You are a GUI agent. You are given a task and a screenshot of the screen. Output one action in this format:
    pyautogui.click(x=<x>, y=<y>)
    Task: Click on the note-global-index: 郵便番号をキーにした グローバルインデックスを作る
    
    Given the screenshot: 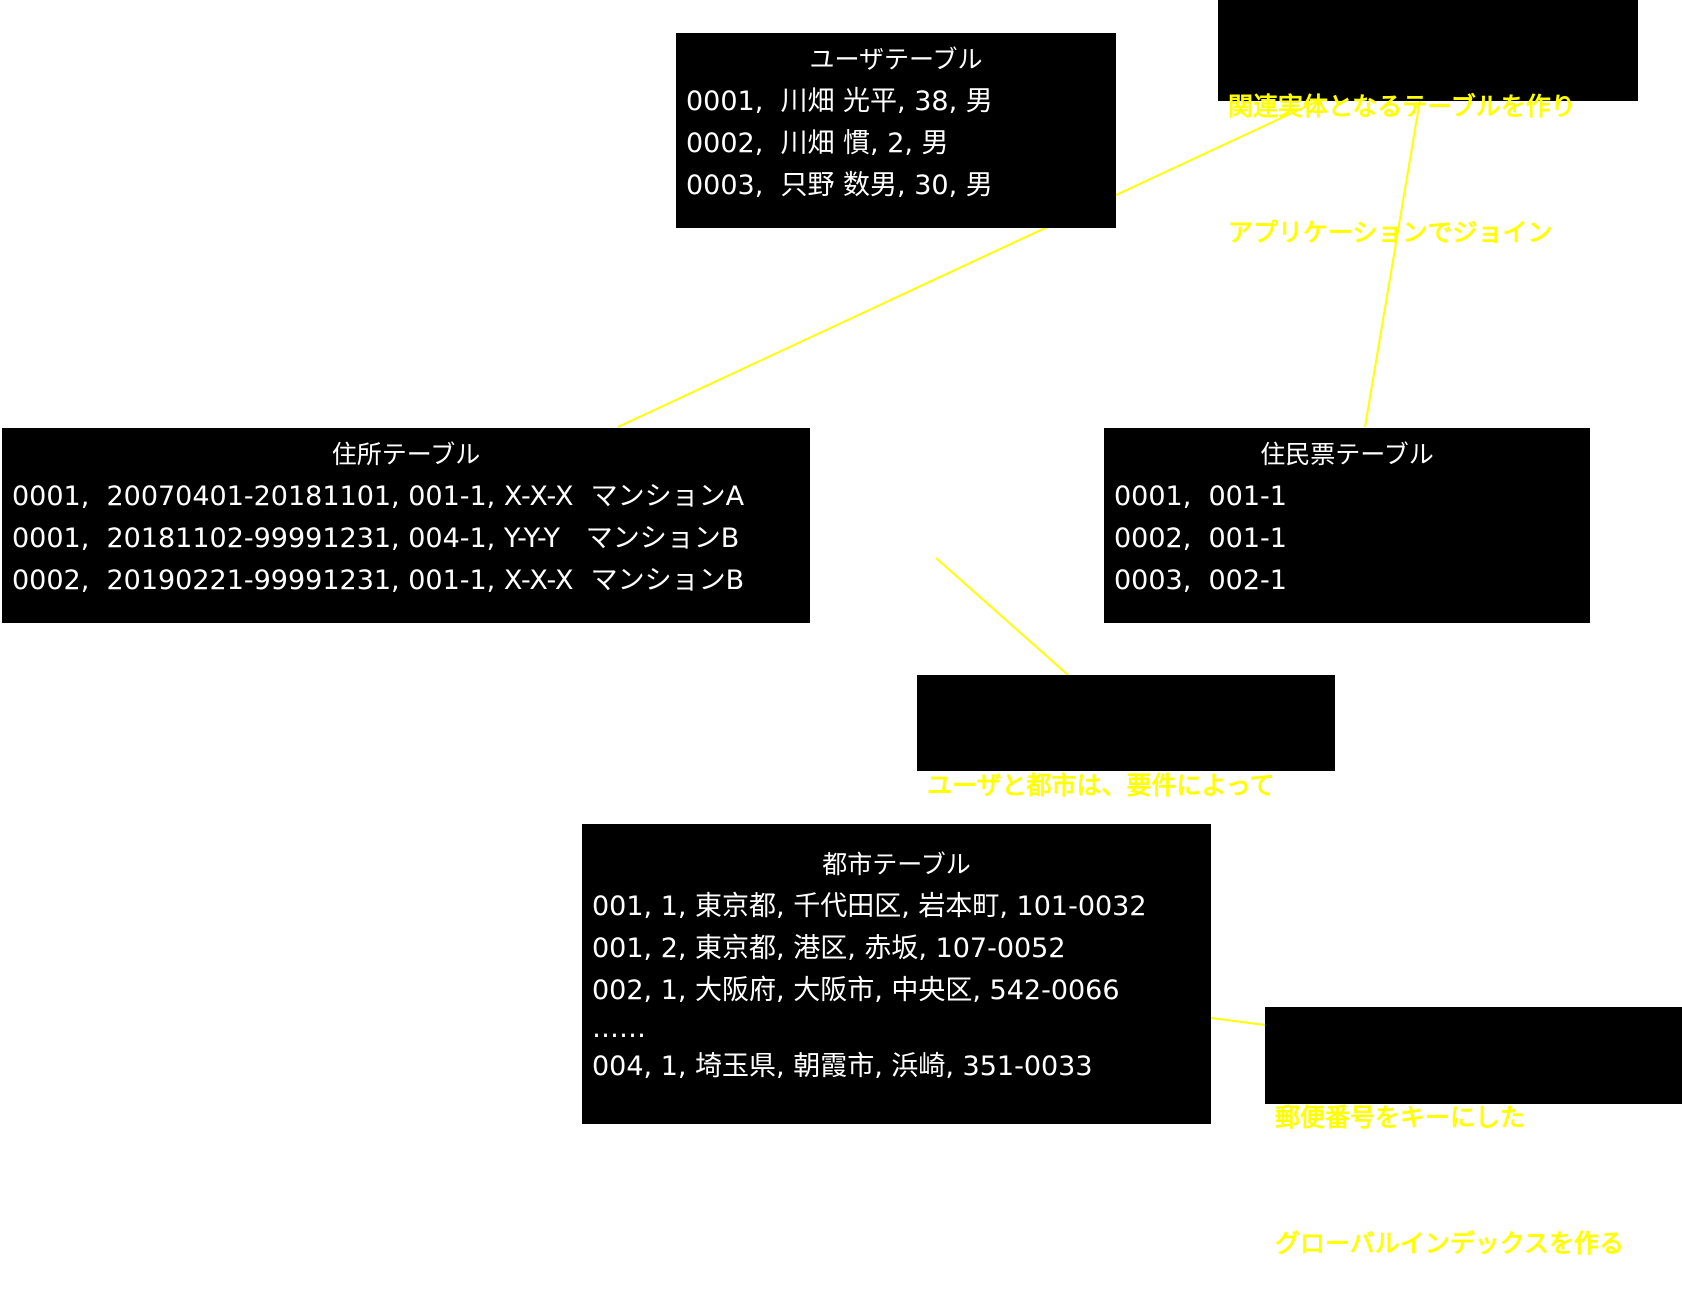 What is the action you would take?
    pyautogui.click(x=1473, y=1132)
    